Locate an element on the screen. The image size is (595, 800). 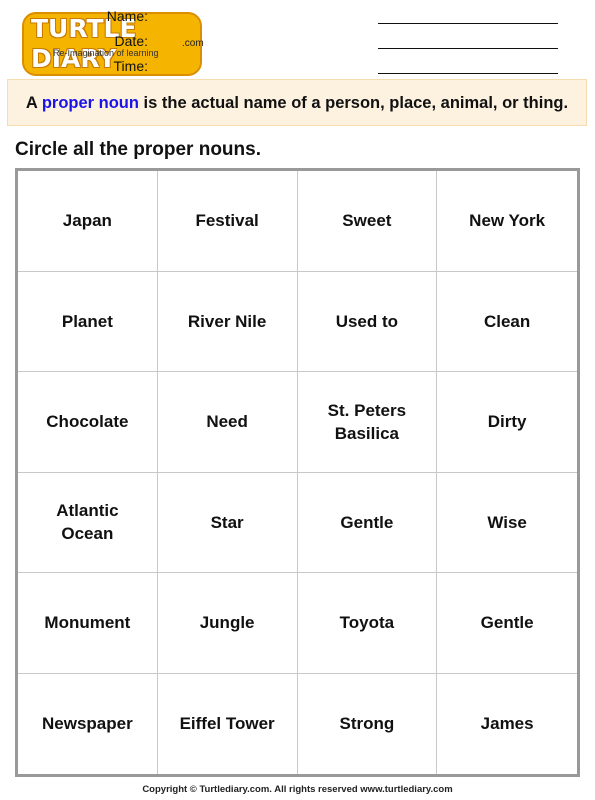
word-label: Jungle is located at coordinates (227, 623).